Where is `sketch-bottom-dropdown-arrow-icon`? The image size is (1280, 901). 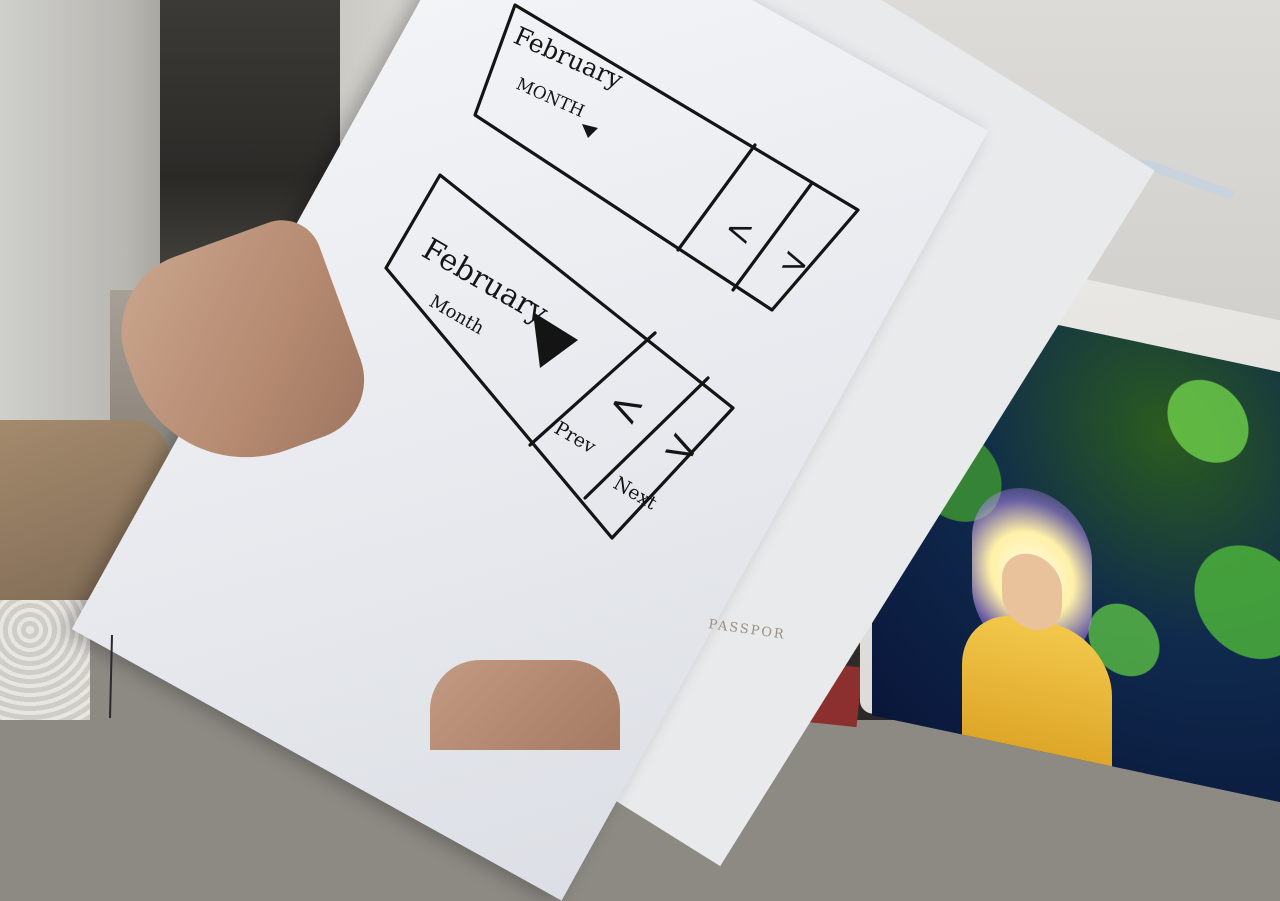 sketch-bottom-dropdown-arrow-icon is located at coordinates (555, 340).